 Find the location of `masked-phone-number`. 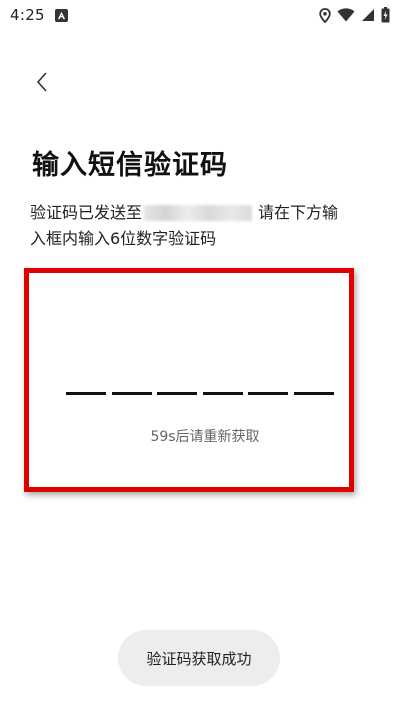

masked-phone-number is located at coordinates (198, 213).